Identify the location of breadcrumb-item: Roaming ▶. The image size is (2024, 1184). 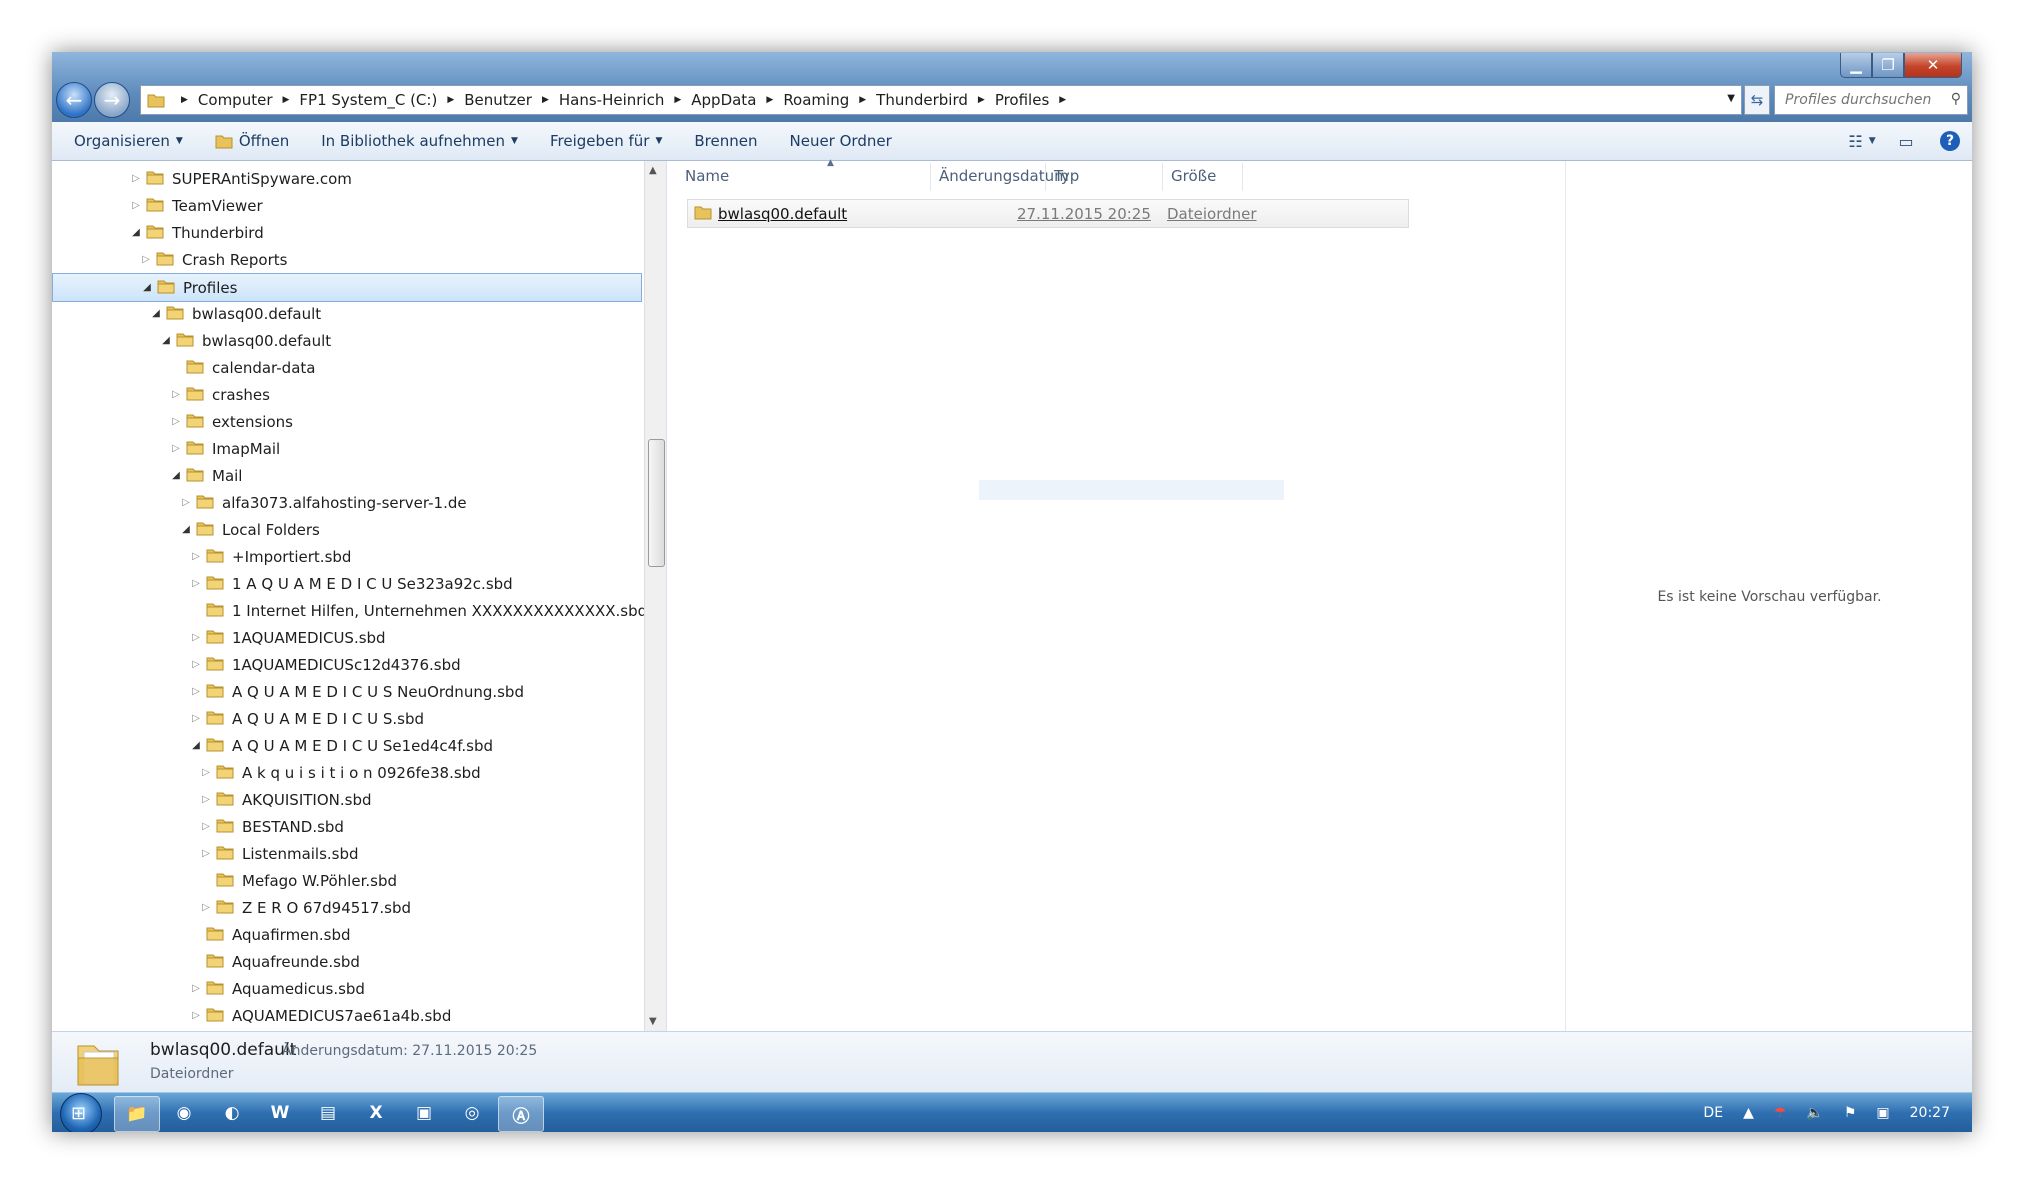
(829, 100).